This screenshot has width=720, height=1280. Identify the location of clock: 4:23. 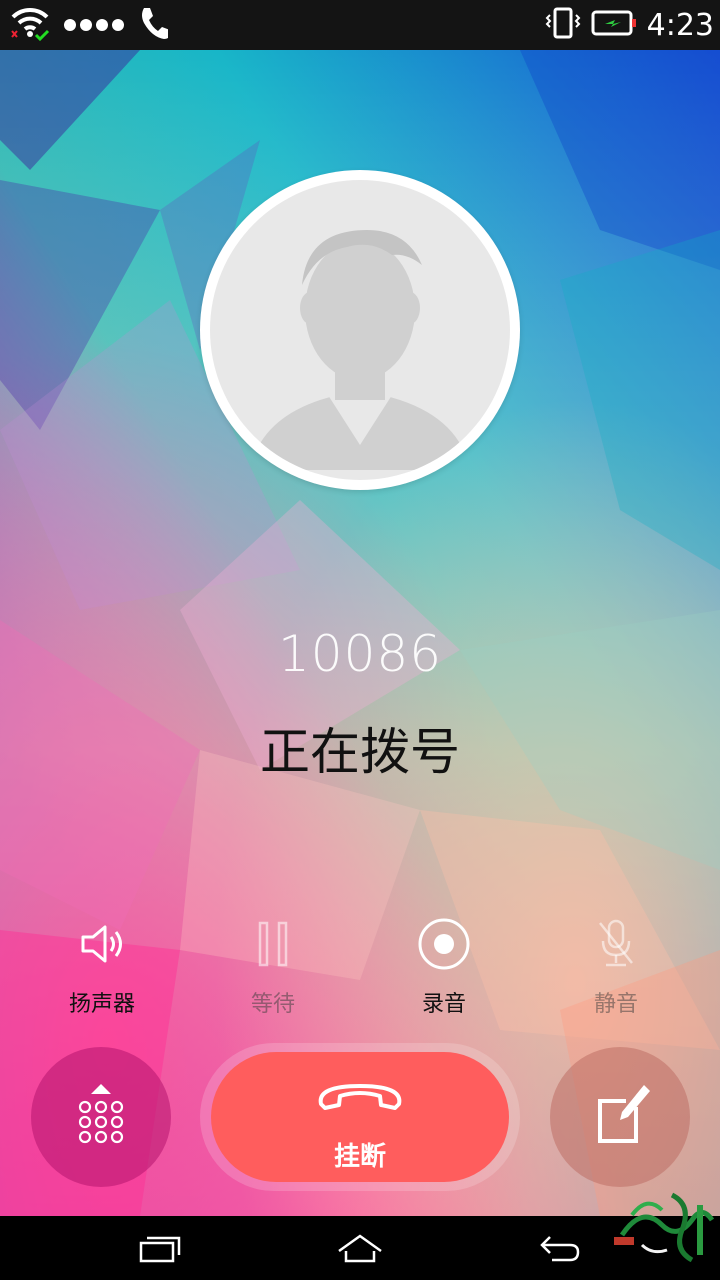
(680, 25).